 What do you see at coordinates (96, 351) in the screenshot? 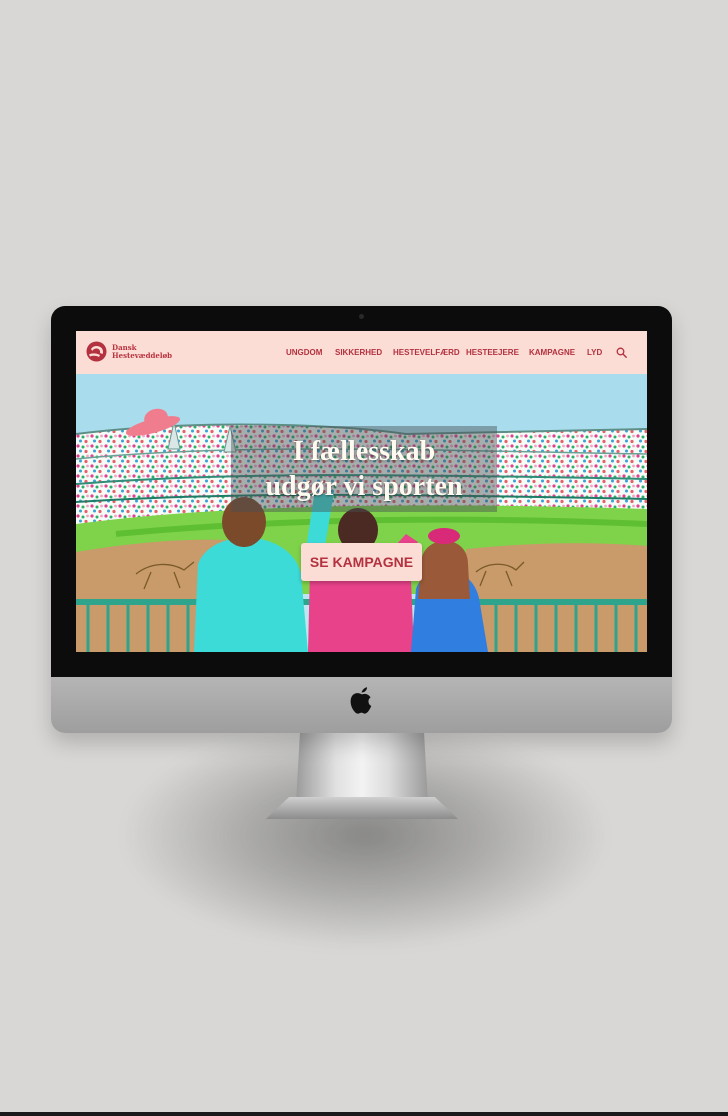
I see `horse-logo-icon` at bounding box center [96, 351].